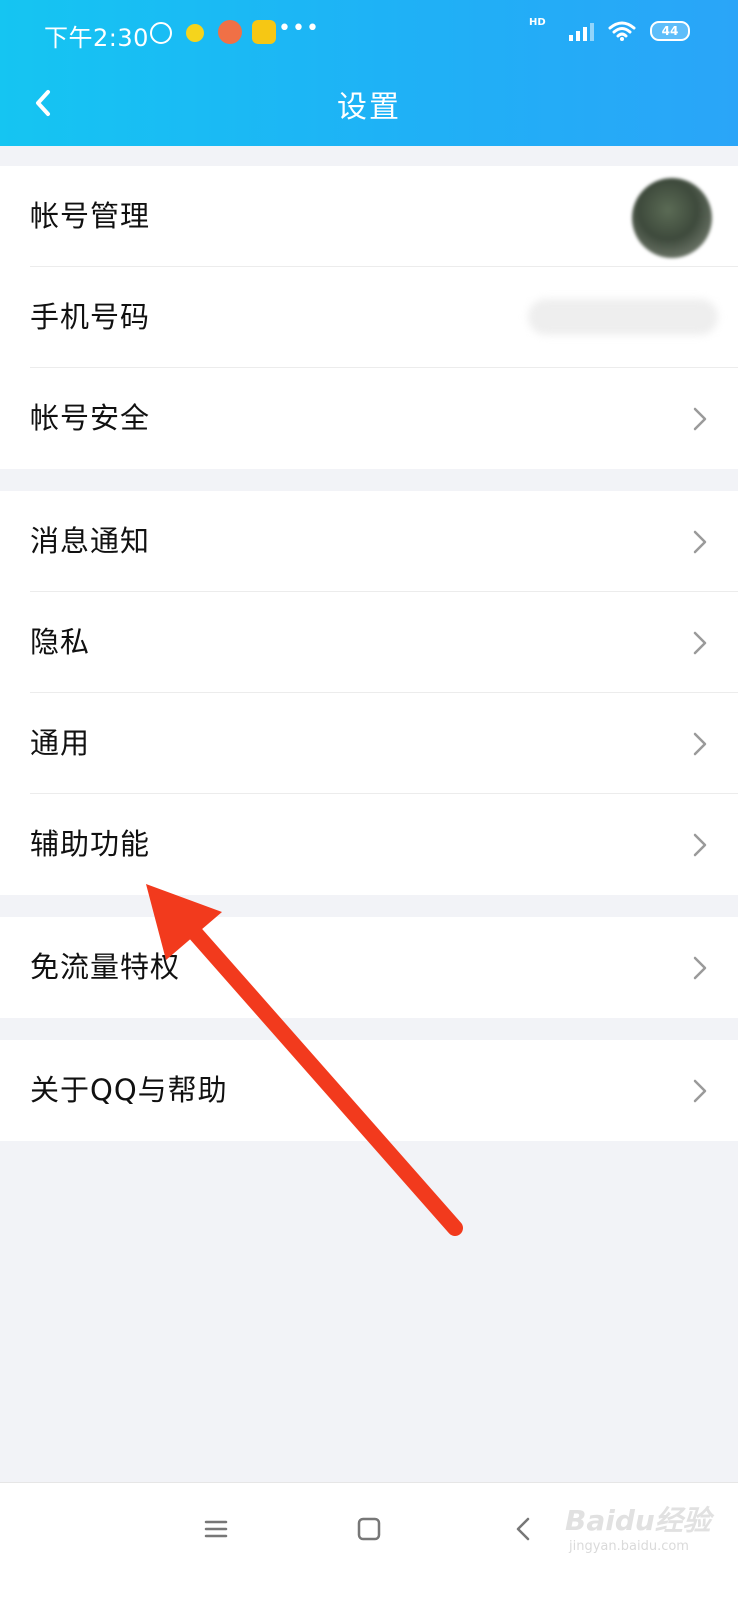  I want to click on status-time: 下午2:30, so click(96, 38).